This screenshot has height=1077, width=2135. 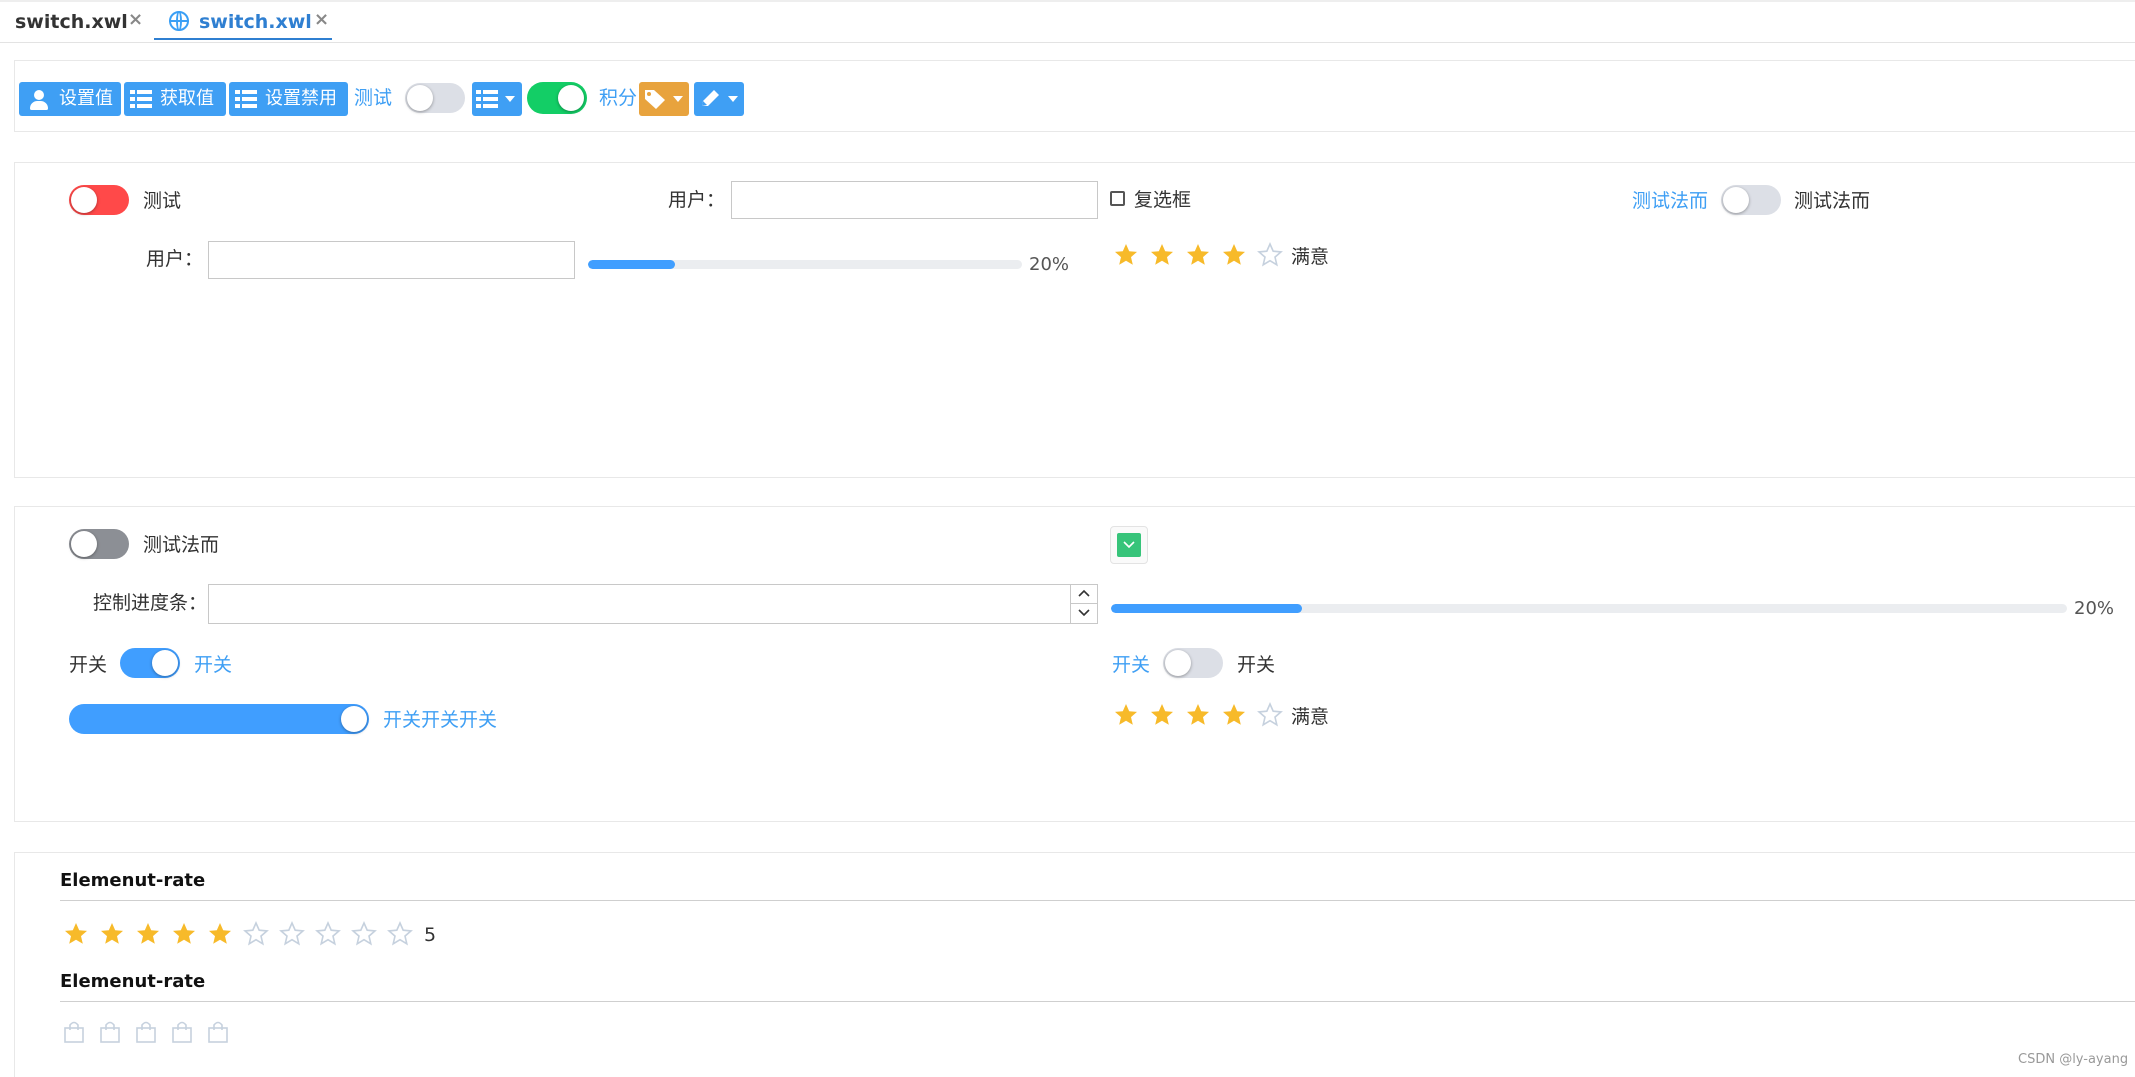 I want to click on progress-number-input, so click(x=653, y=604).